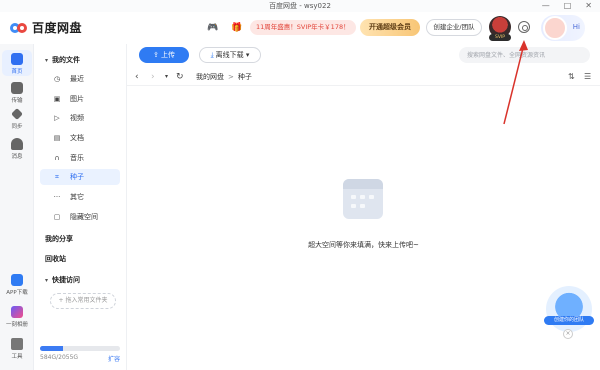 The image size is (600, 370). I want to click on window-titlebar: 百度网盘 - wsy022 — □ ✕, so click(300, 6).